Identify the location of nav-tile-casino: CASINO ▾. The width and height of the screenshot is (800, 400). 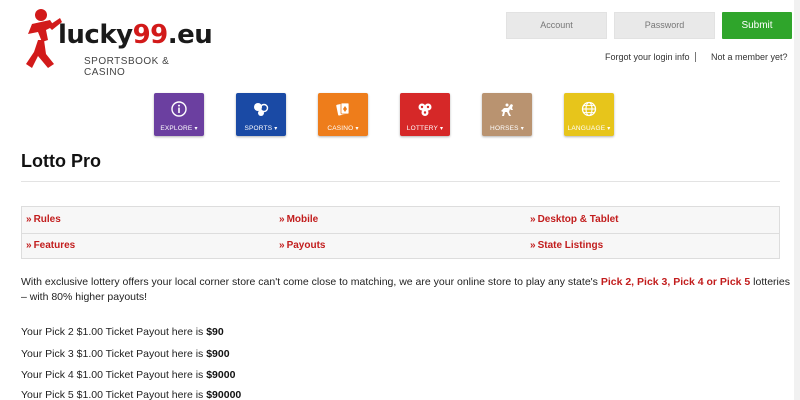
(343, 114).